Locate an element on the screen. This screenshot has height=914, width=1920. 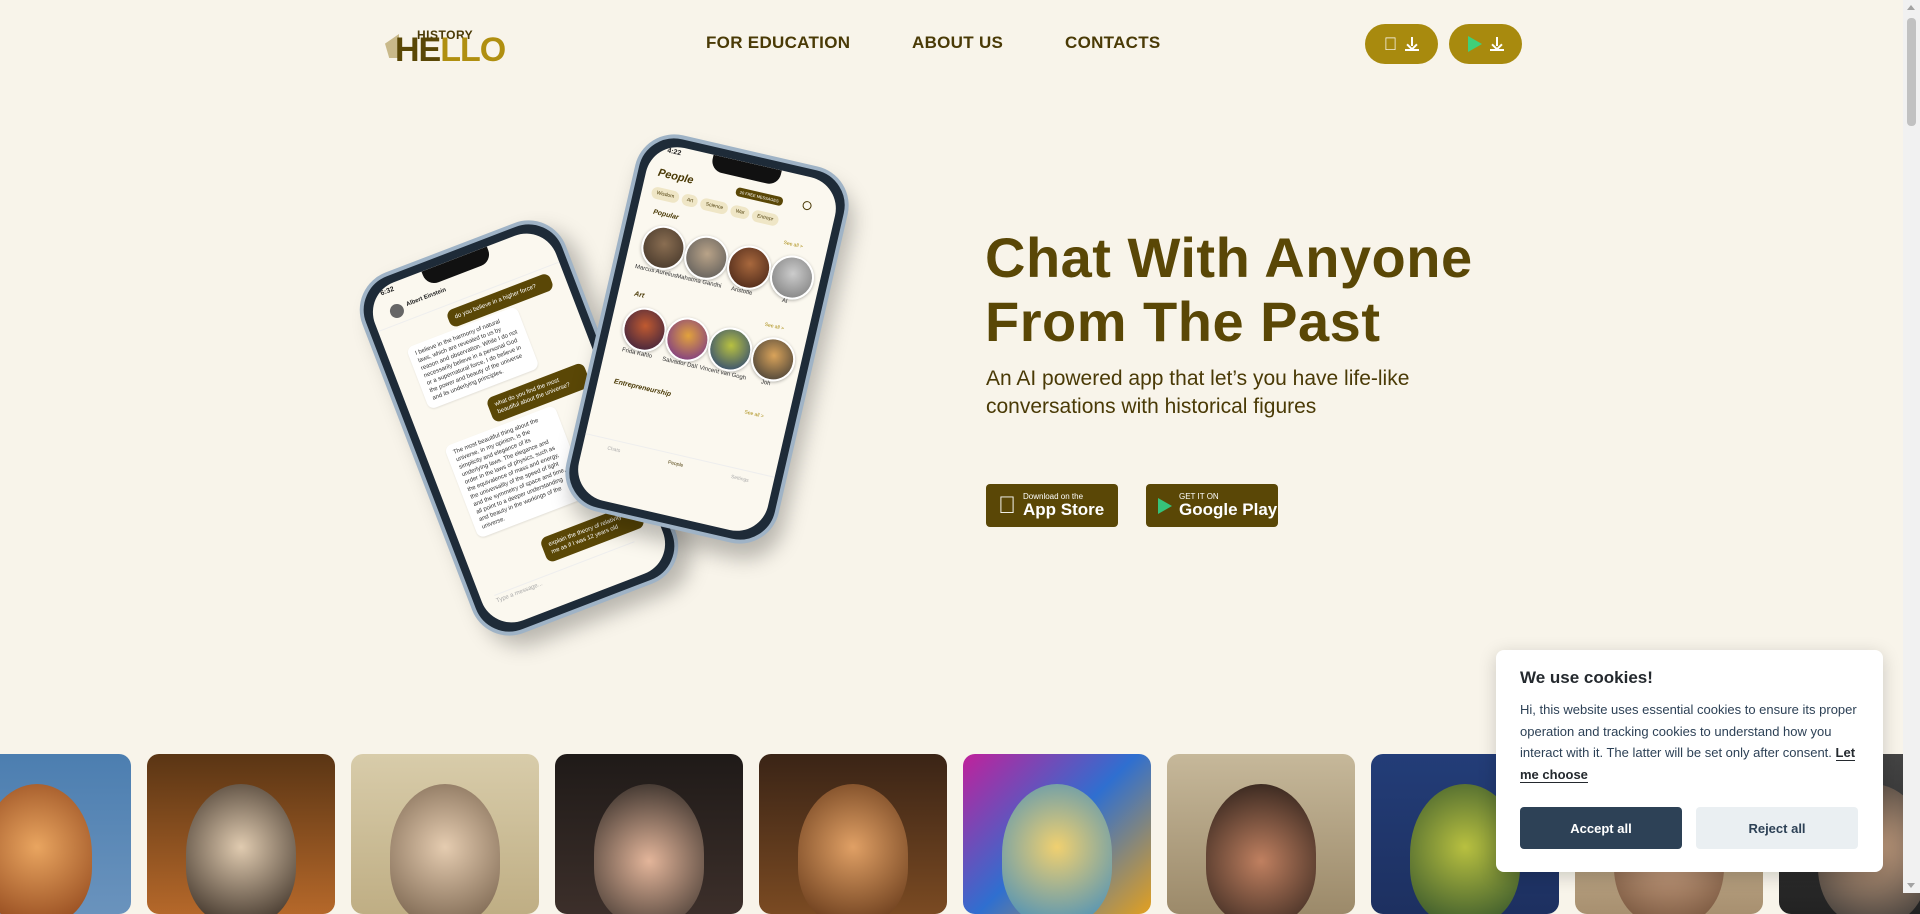
google-play-badge-text: GET IT ON Google Play is located at coordinates (1228, 505).